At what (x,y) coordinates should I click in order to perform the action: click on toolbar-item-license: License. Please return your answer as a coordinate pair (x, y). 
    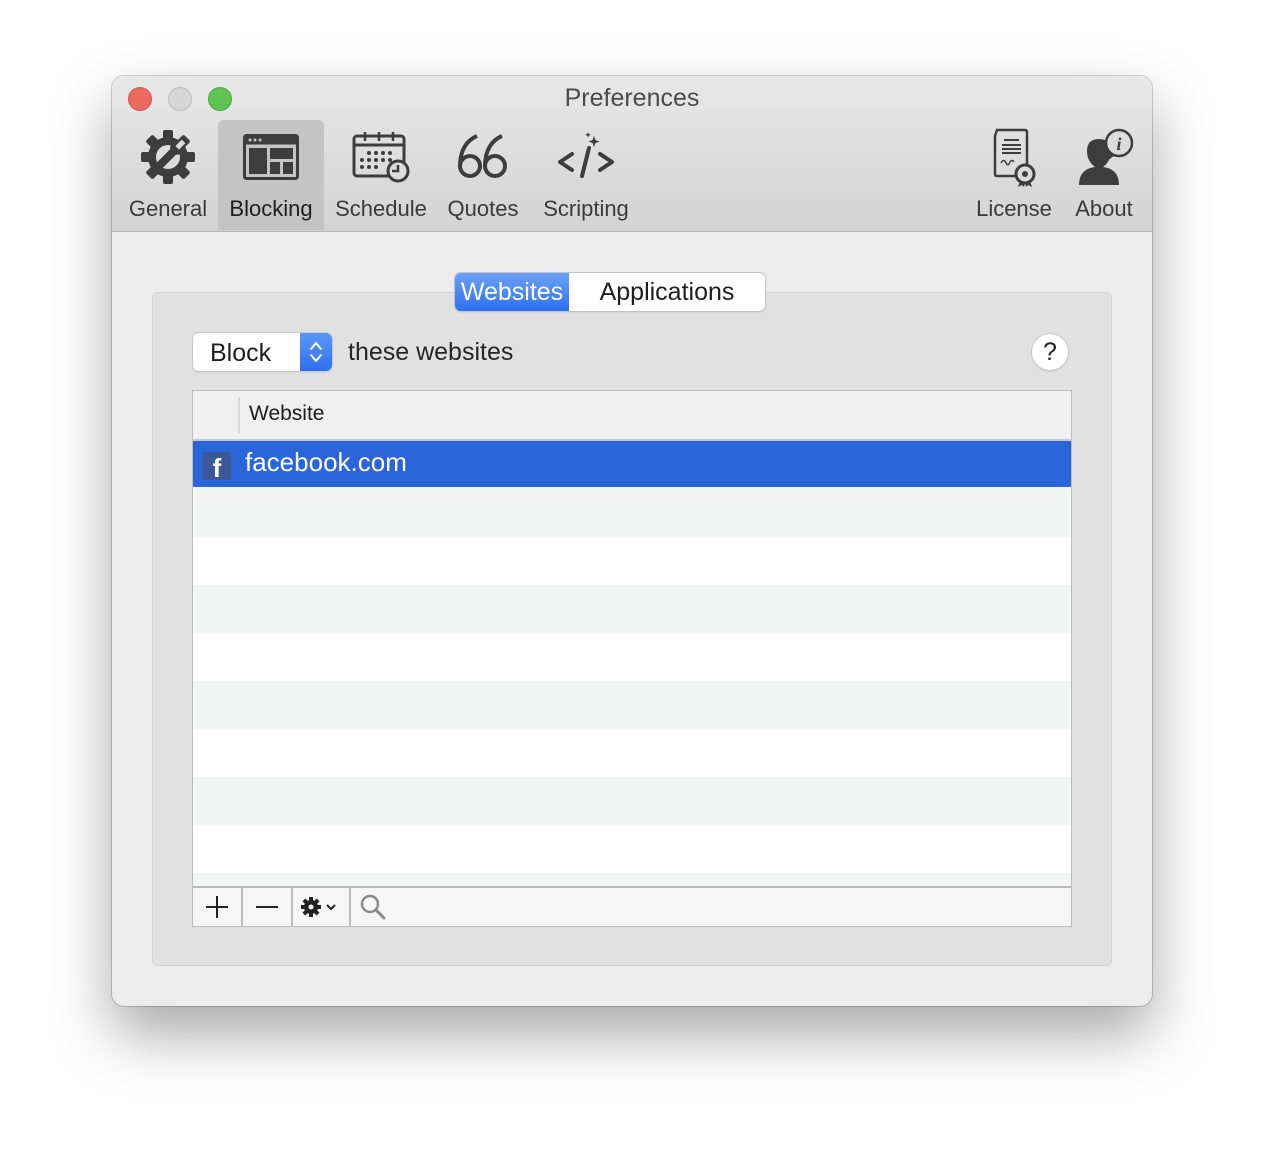
    Looking at the image, I should click on (1014, 175).